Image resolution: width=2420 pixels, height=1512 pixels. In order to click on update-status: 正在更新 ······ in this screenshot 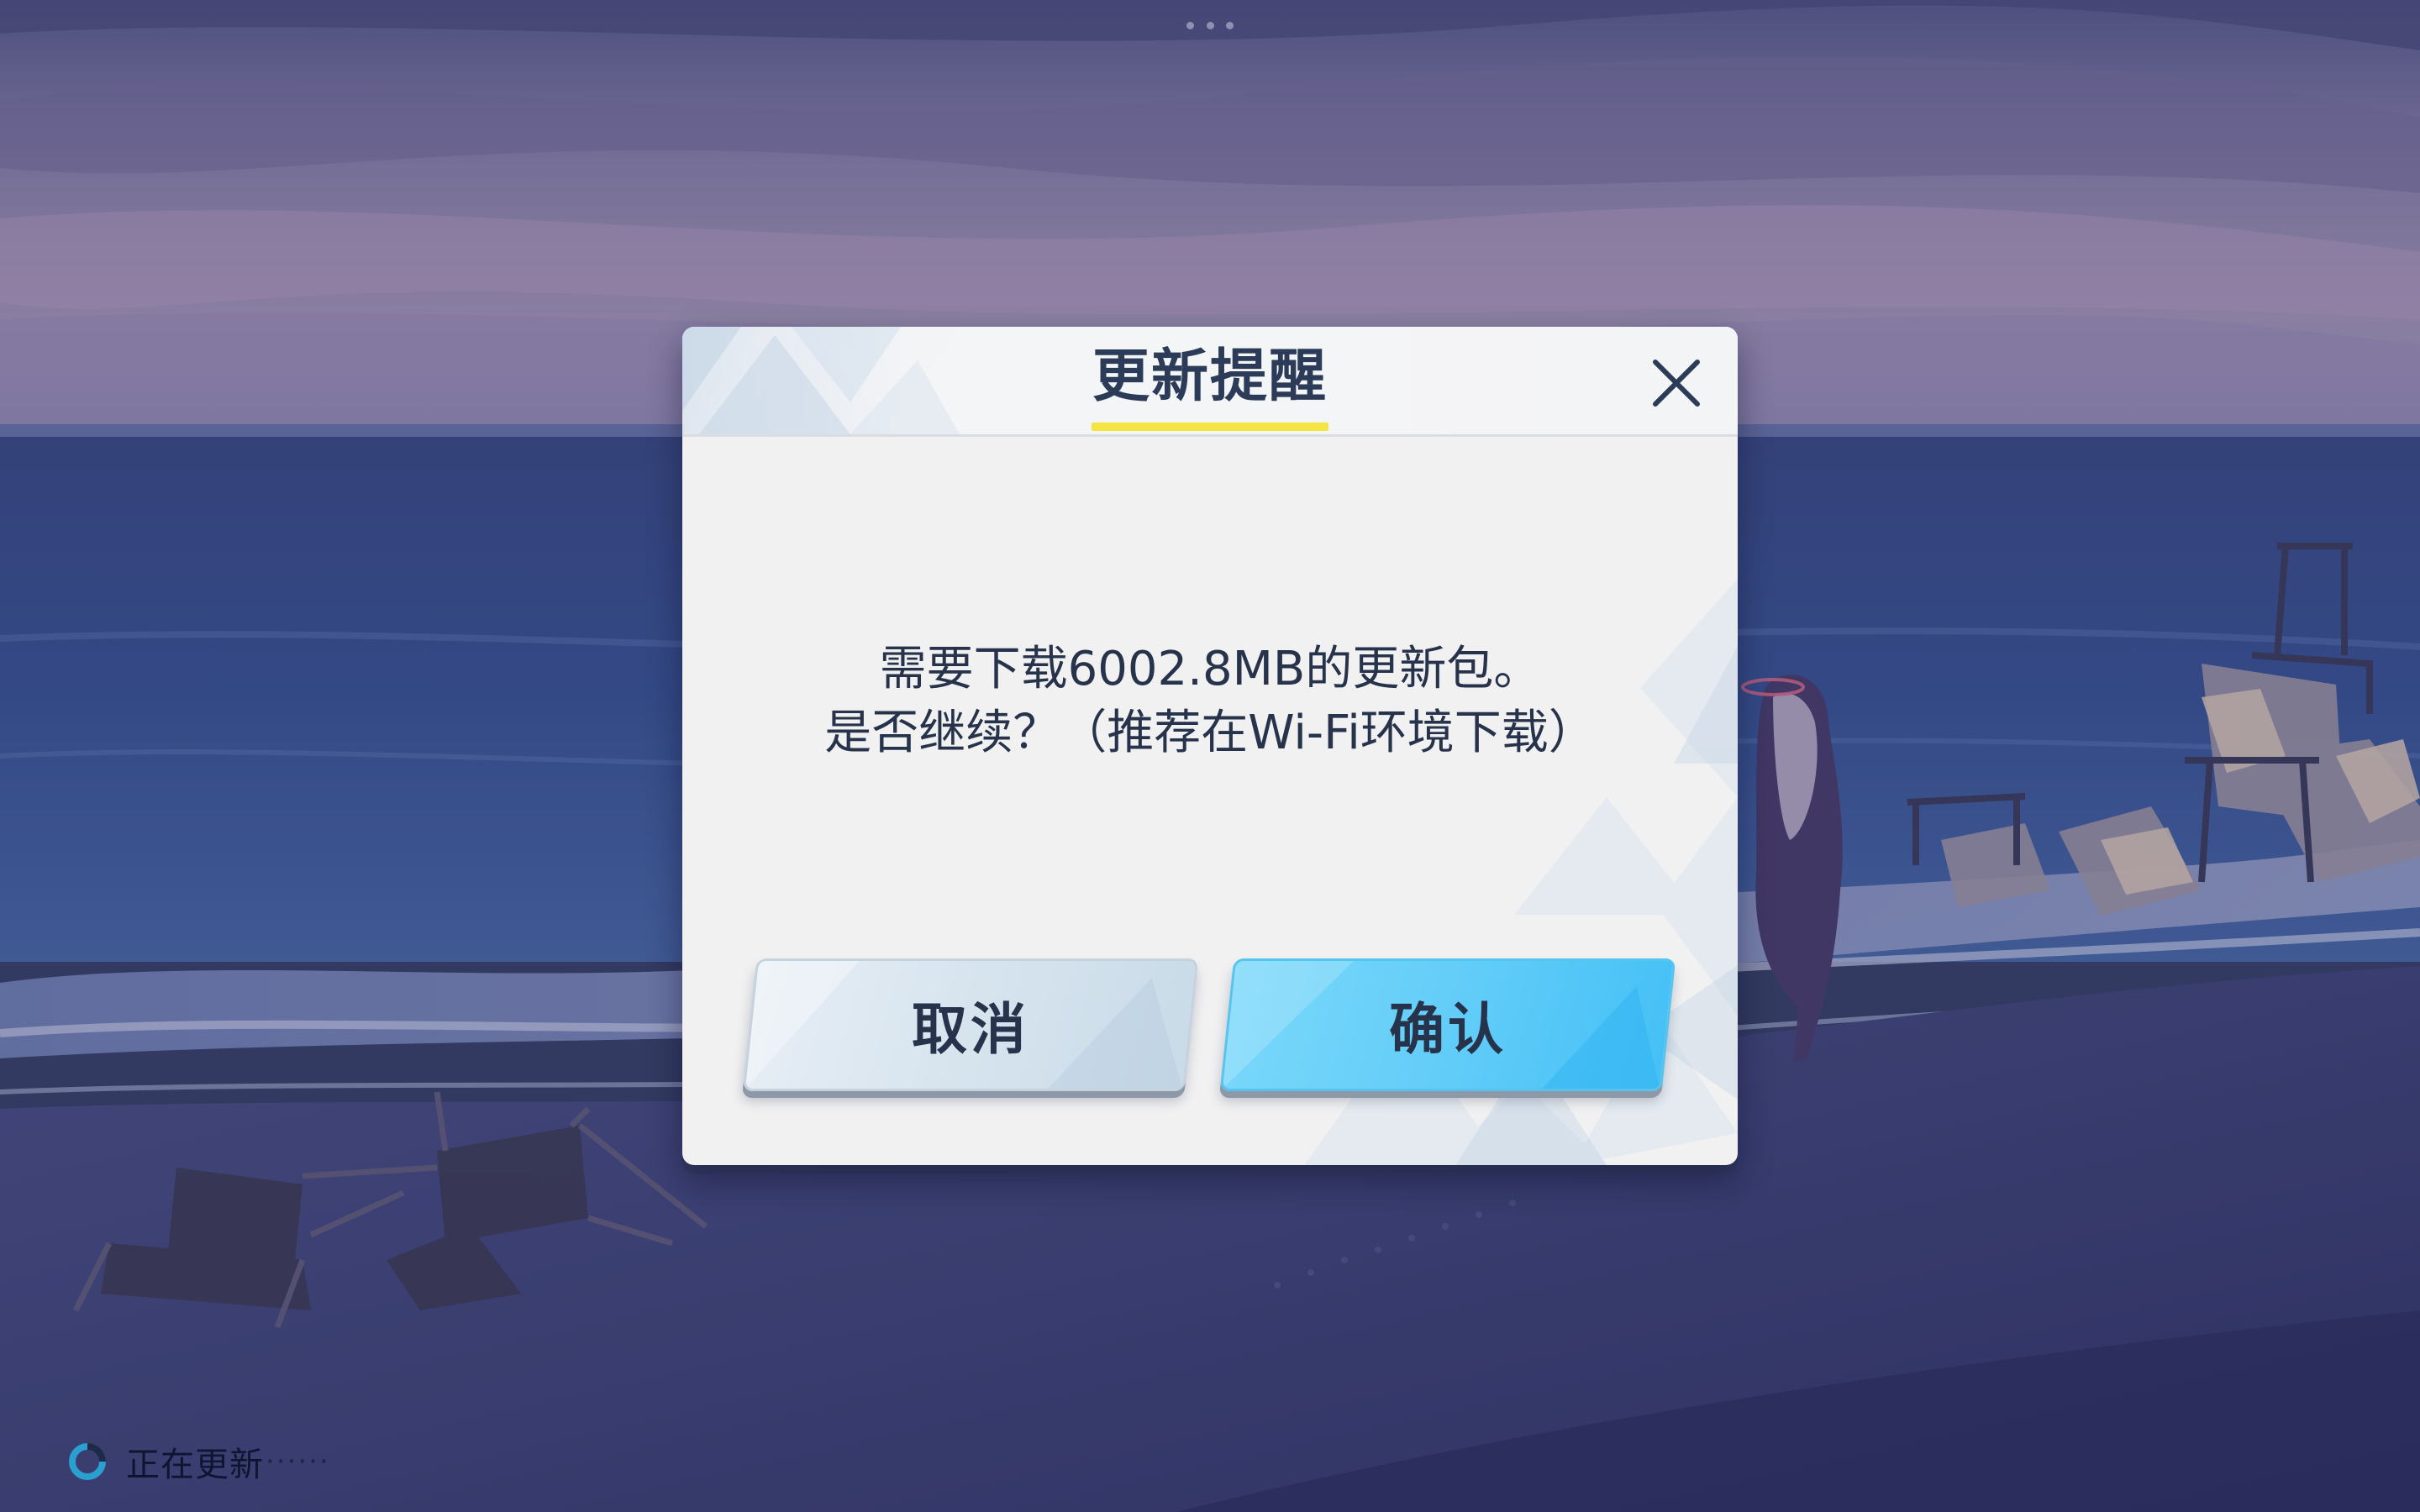, I will do `click(199, 1461)`.